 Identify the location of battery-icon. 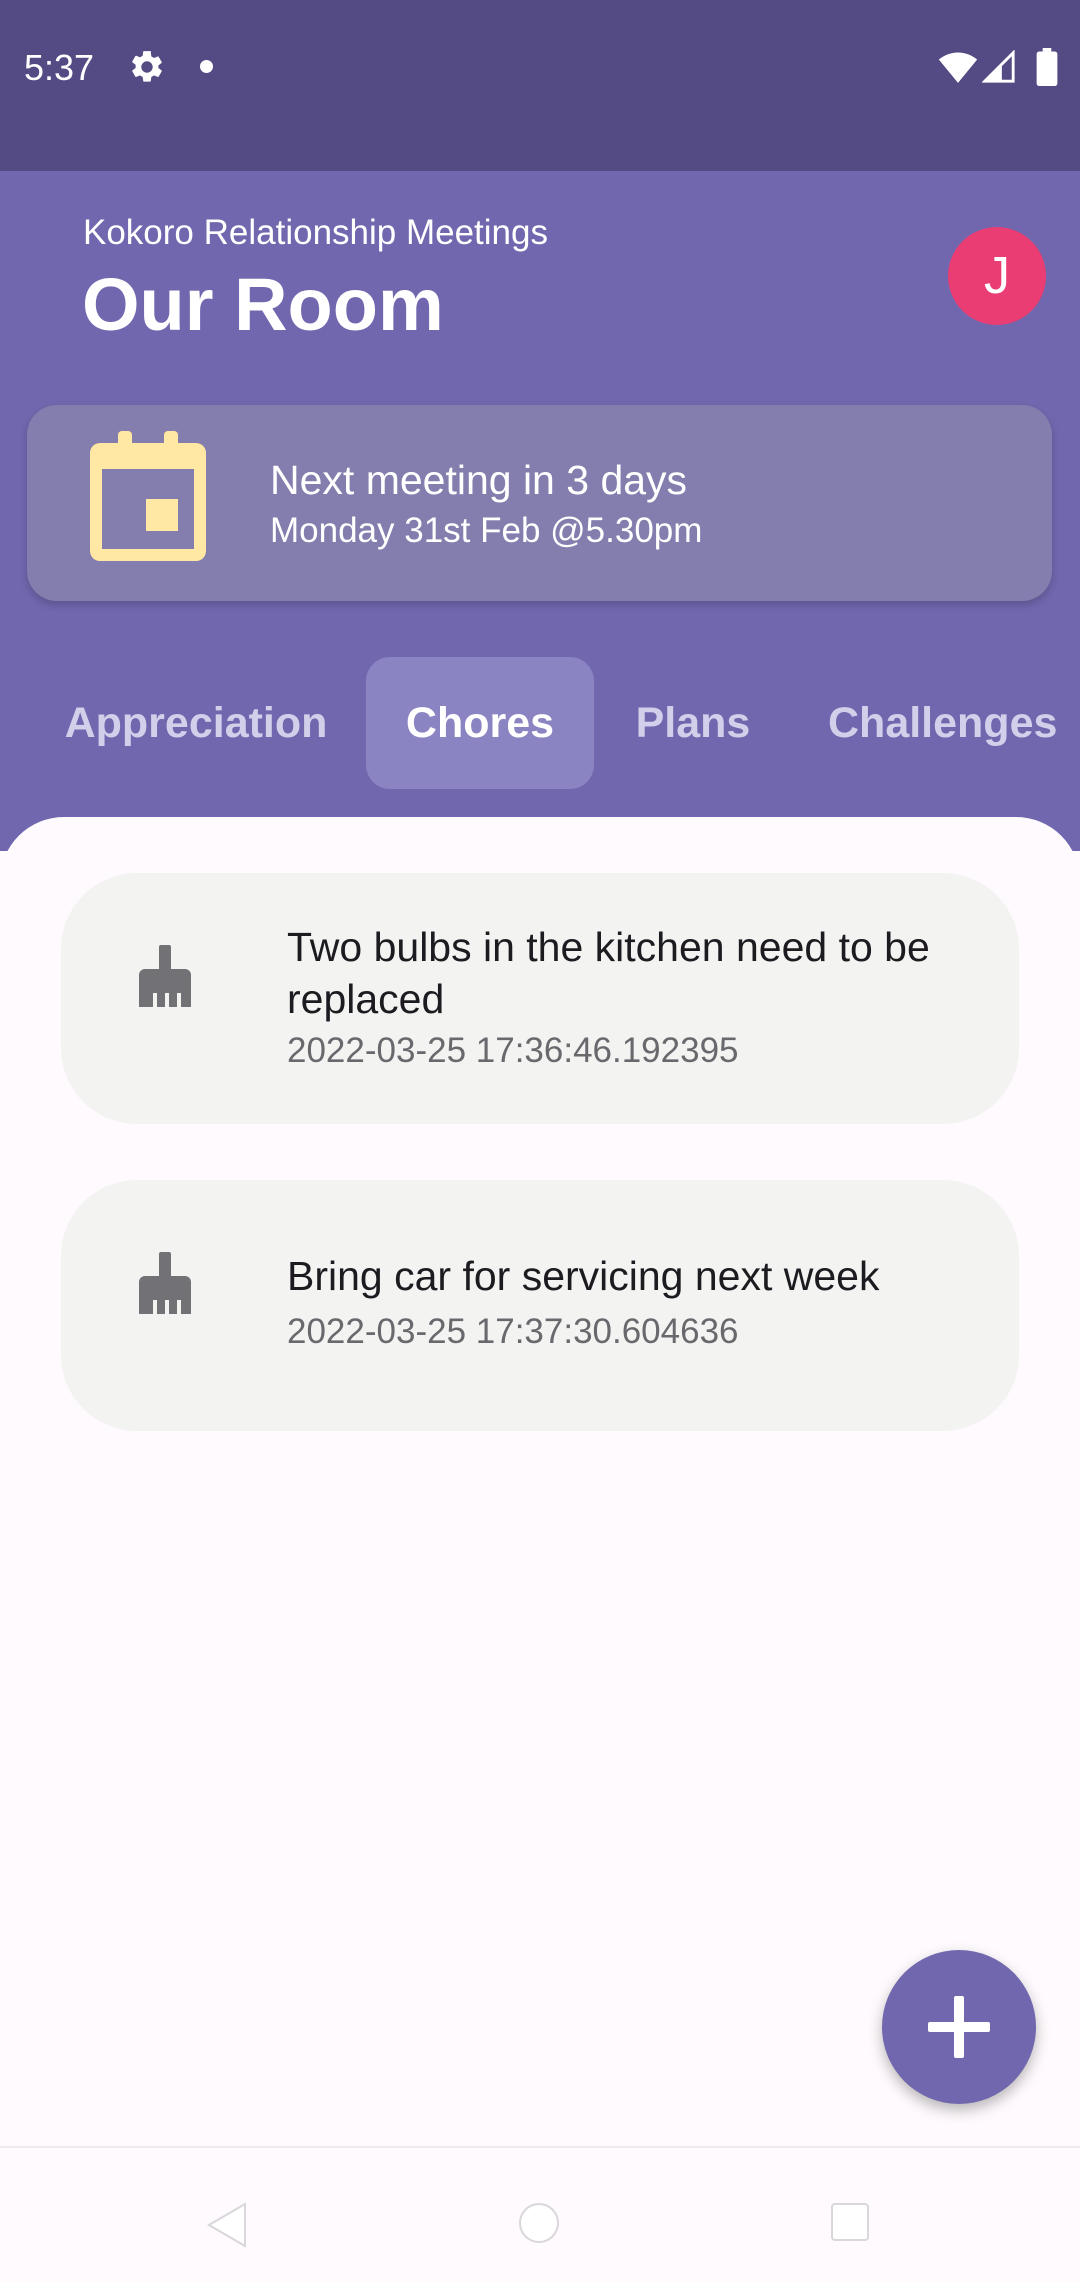
(1047, 67).